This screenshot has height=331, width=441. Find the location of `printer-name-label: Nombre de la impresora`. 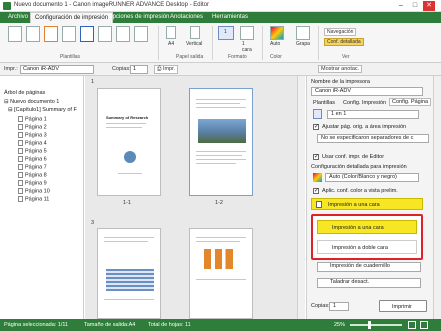

printer-name-label: Nombre de la impresora is located at coordinates (340, 82).